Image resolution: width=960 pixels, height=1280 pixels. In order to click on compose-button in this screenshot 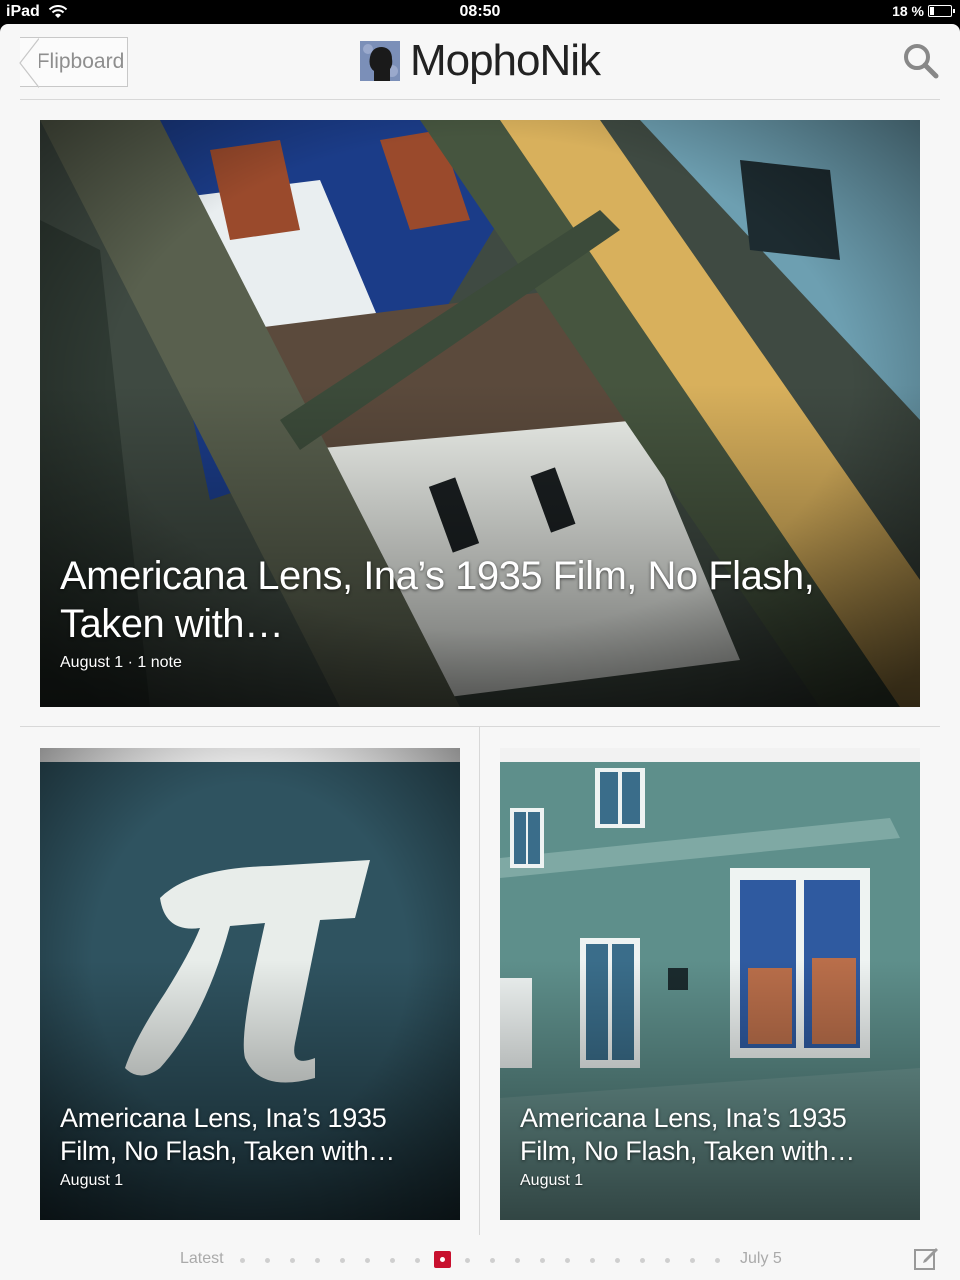, I will do `click(926, 1258)`.